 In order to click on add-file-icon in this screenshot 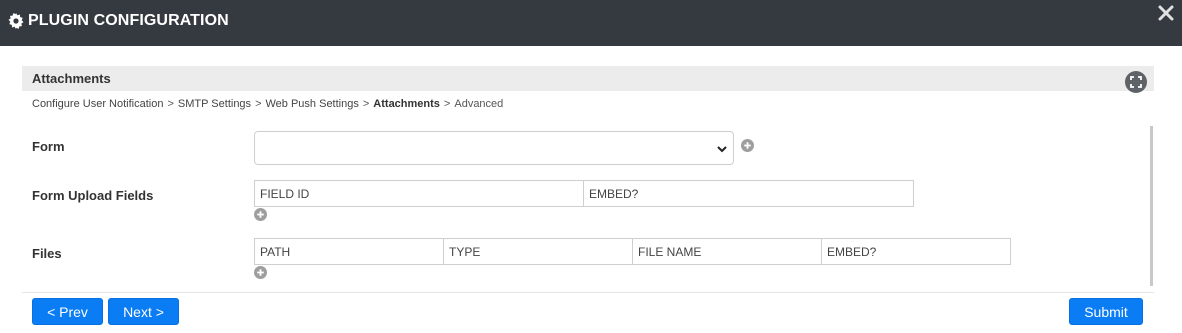, I will do `click(260, 272)`.